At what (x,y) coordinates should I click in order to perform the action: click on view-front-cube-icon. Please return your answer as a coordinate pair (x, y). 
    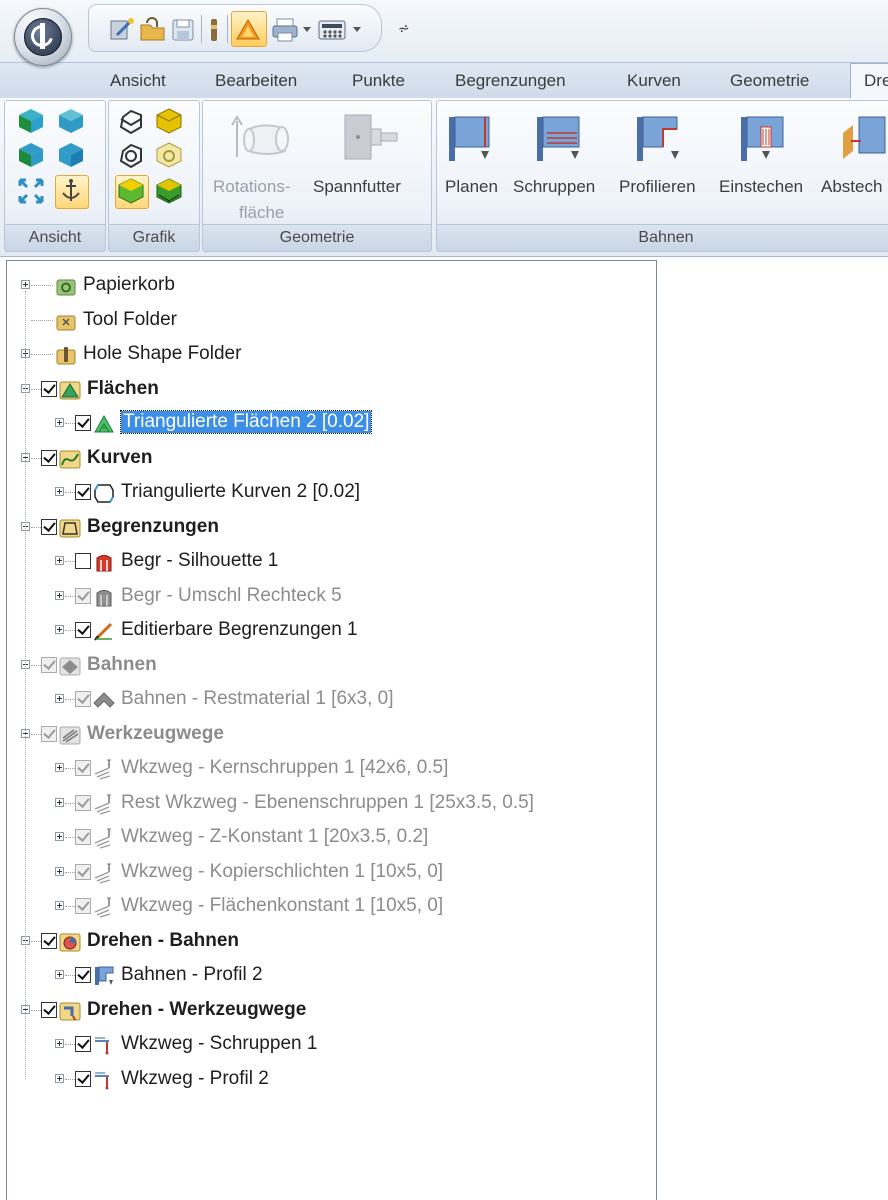
    Looking at the image, I should click on (31, 155).